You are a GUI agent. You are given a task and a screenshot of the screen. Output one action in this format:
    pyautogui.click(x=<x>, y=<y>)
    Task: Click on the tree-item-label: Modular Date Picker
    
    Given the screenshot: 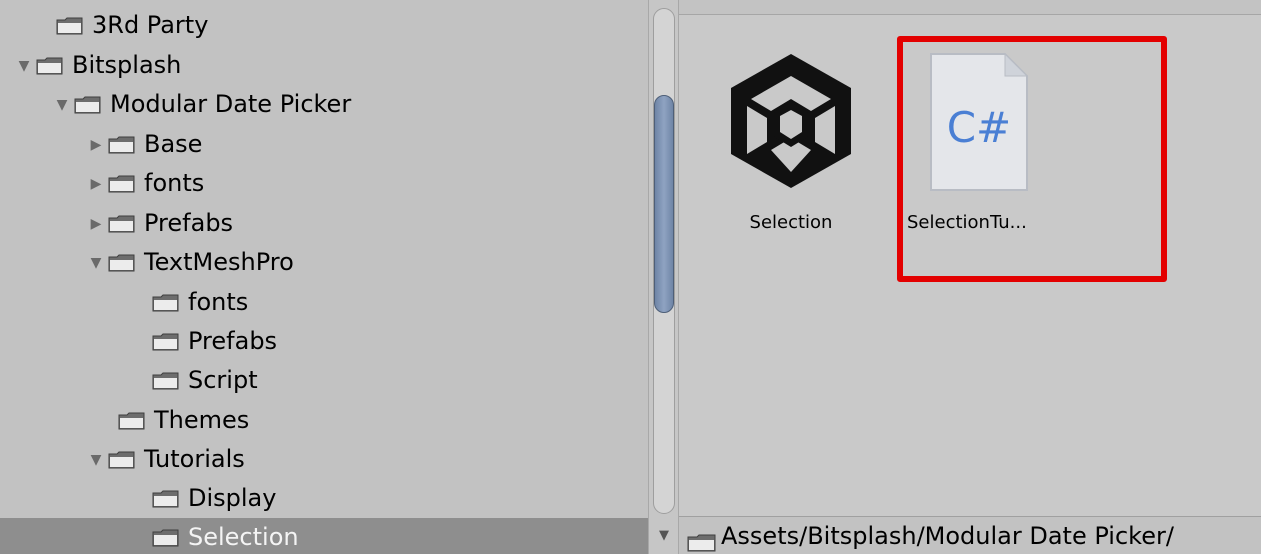 What is the action you would take?
    pyautogui.click(x=231, y=104)
    